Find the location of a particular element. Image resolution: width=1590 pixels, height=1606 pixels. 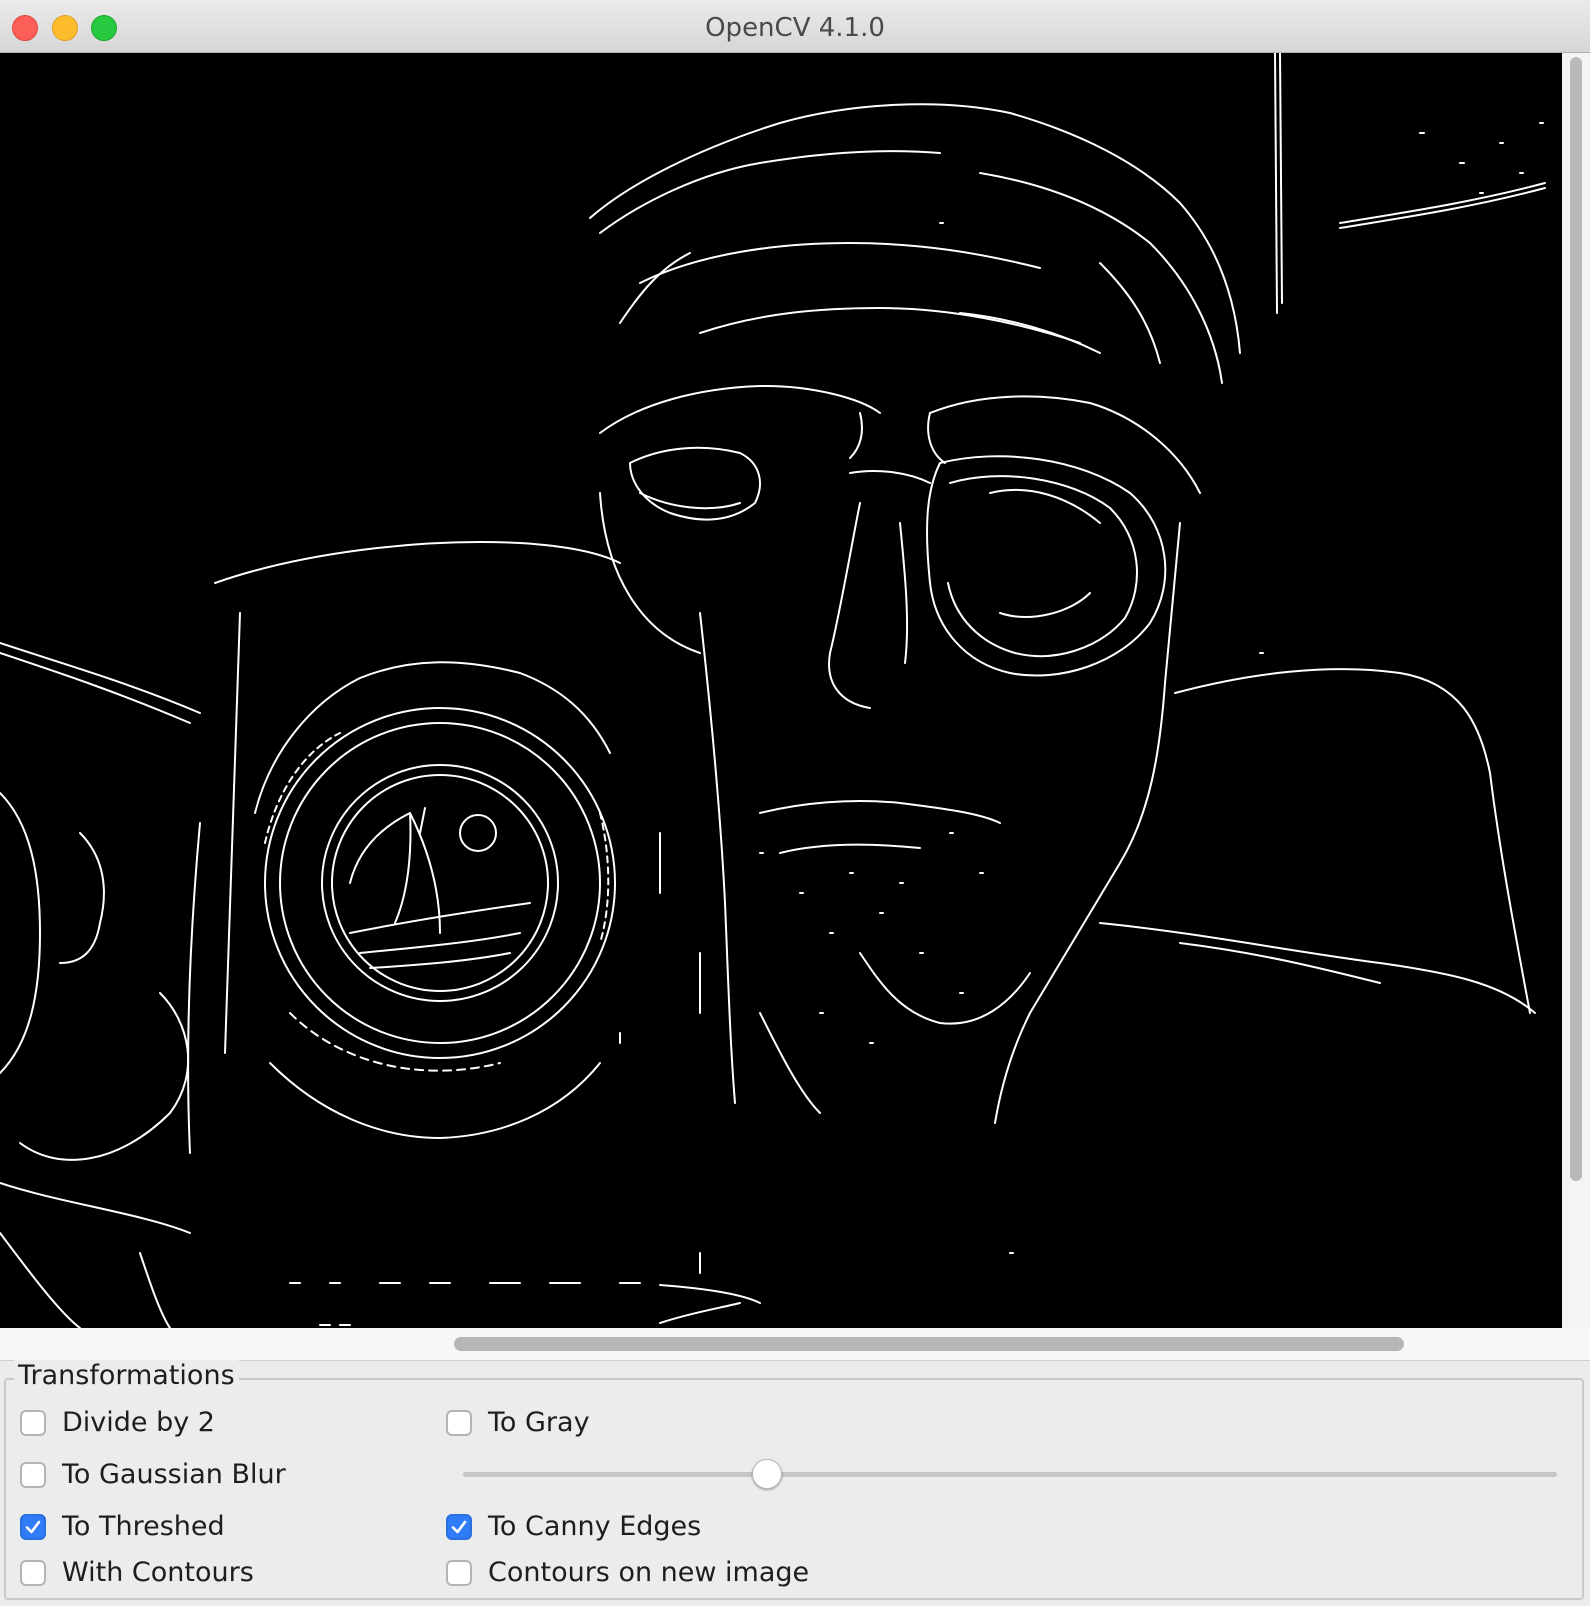

checkbox-to-threshed: To Threshed is located at coordinates (122, 1526).